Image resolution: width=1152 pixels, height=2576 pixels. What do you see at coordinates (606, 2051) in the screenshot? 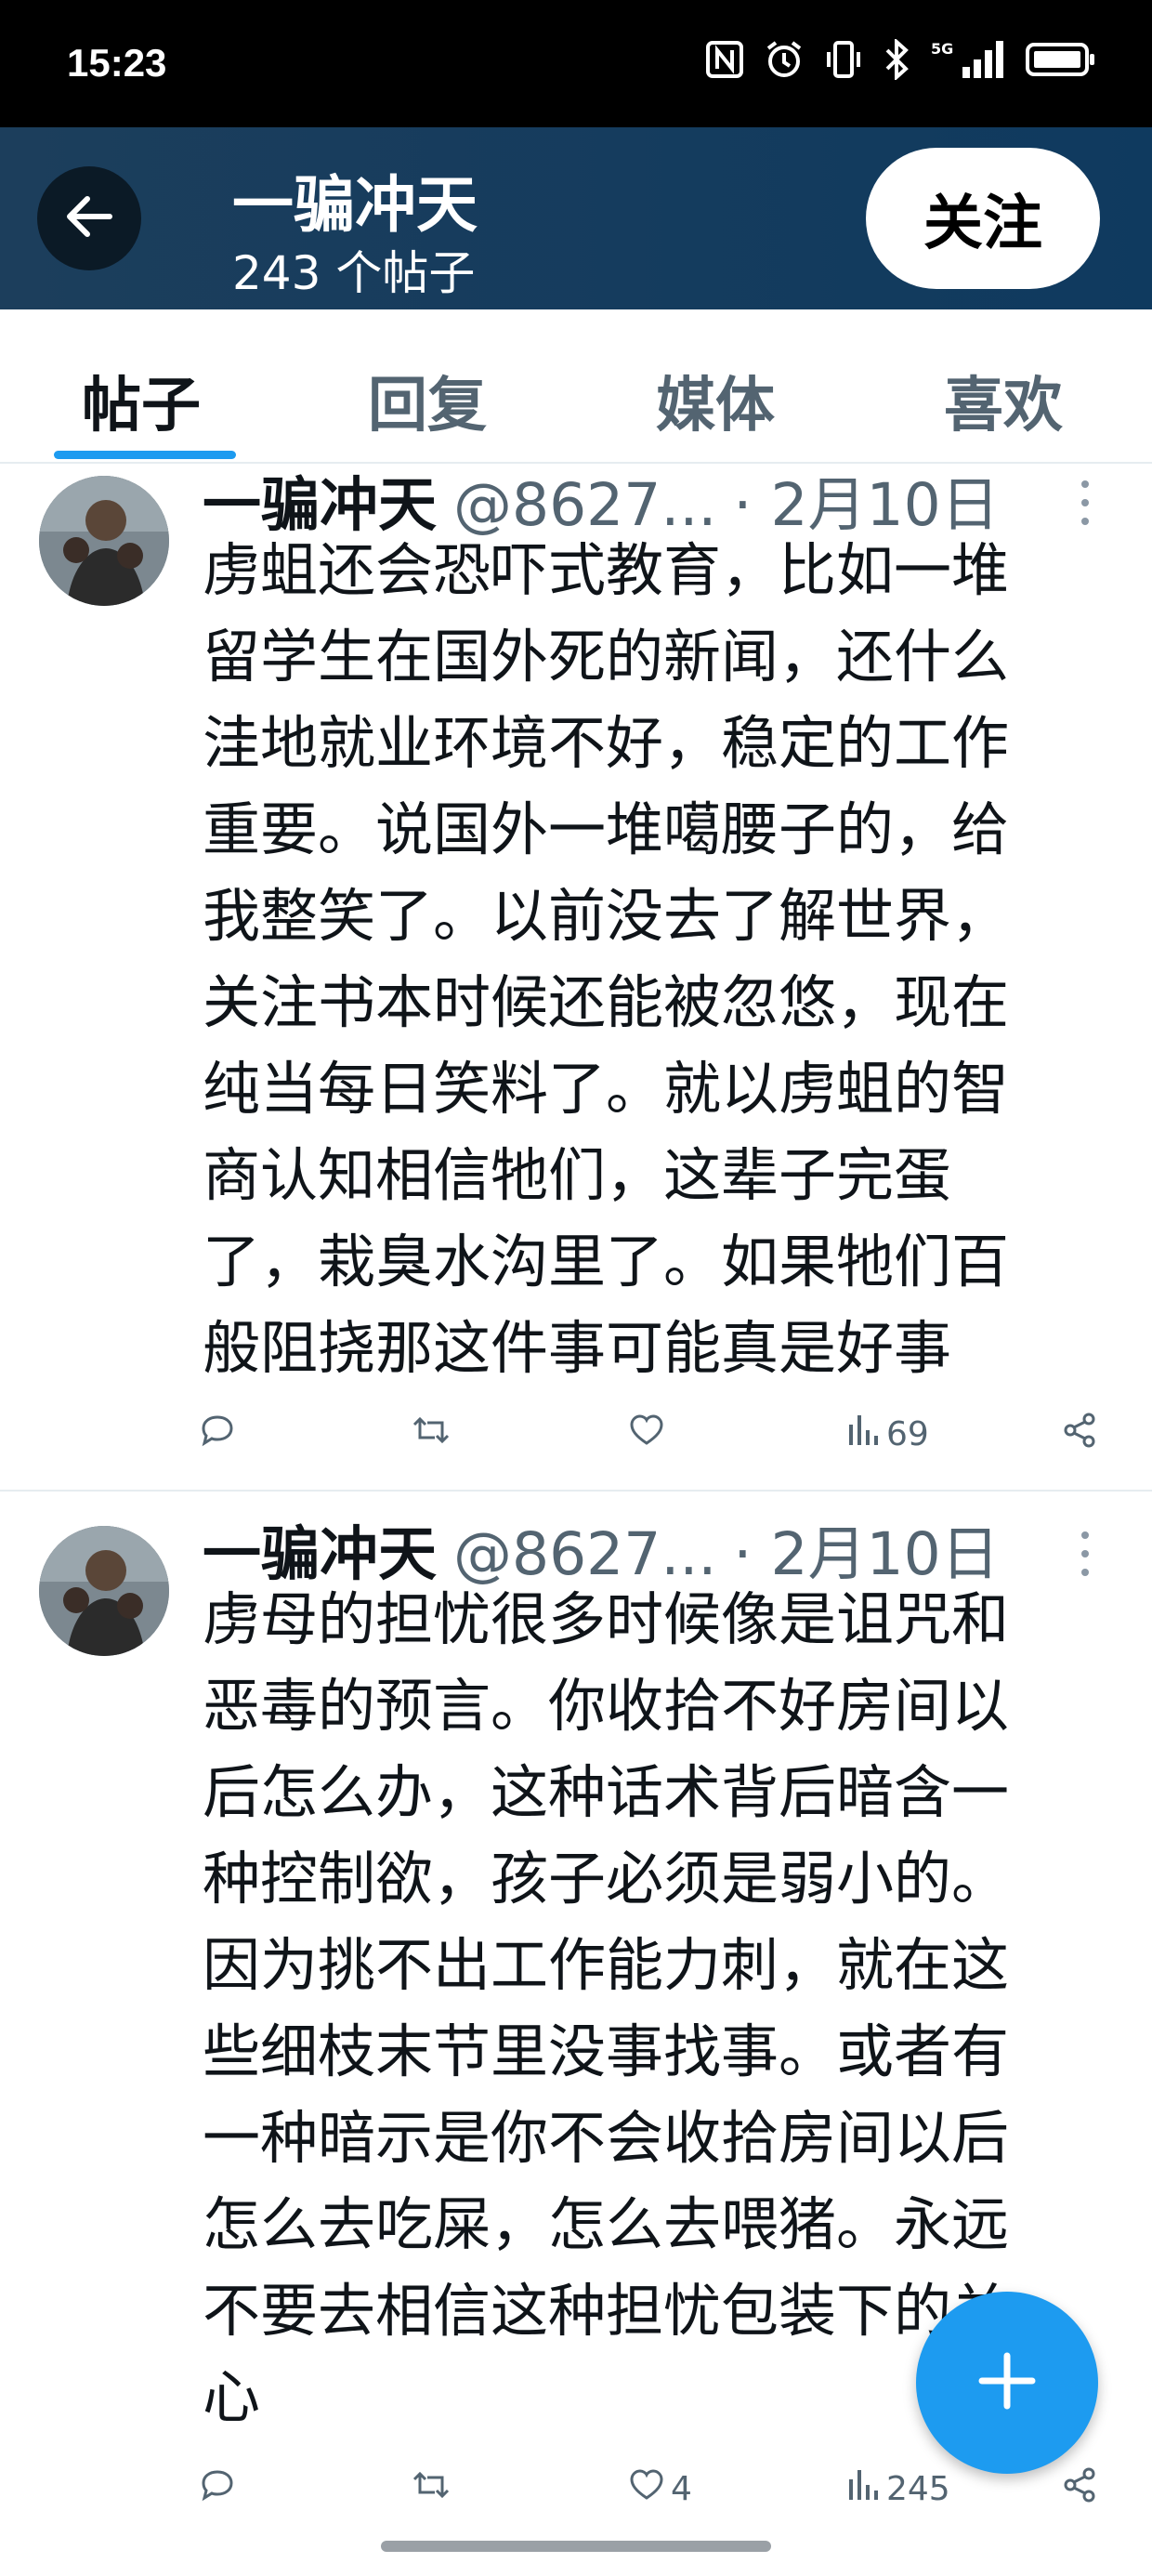
I see `post-line: 些细枝末节里没事找事。或者有` at bounding box center [606, 2051].